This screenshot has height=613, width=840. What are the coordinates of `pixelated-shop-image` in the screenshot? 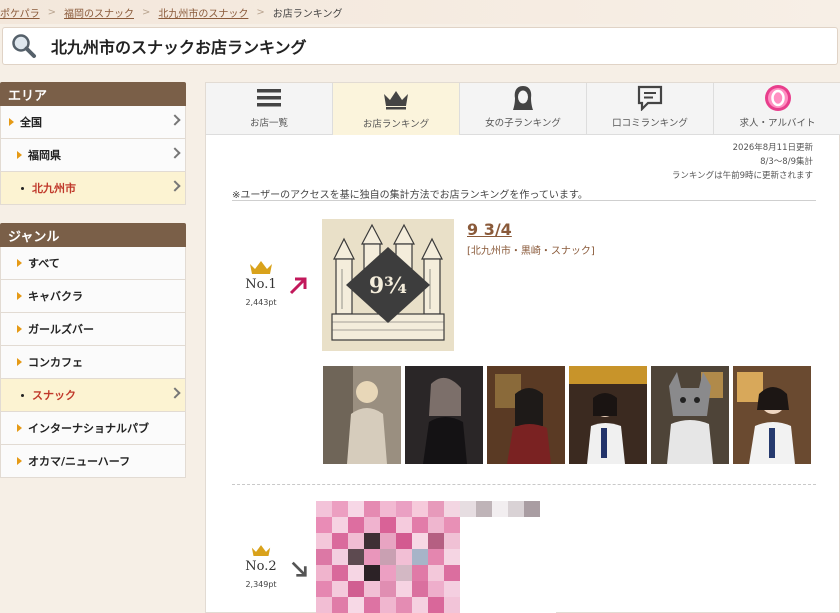 It's located at (436, 557).